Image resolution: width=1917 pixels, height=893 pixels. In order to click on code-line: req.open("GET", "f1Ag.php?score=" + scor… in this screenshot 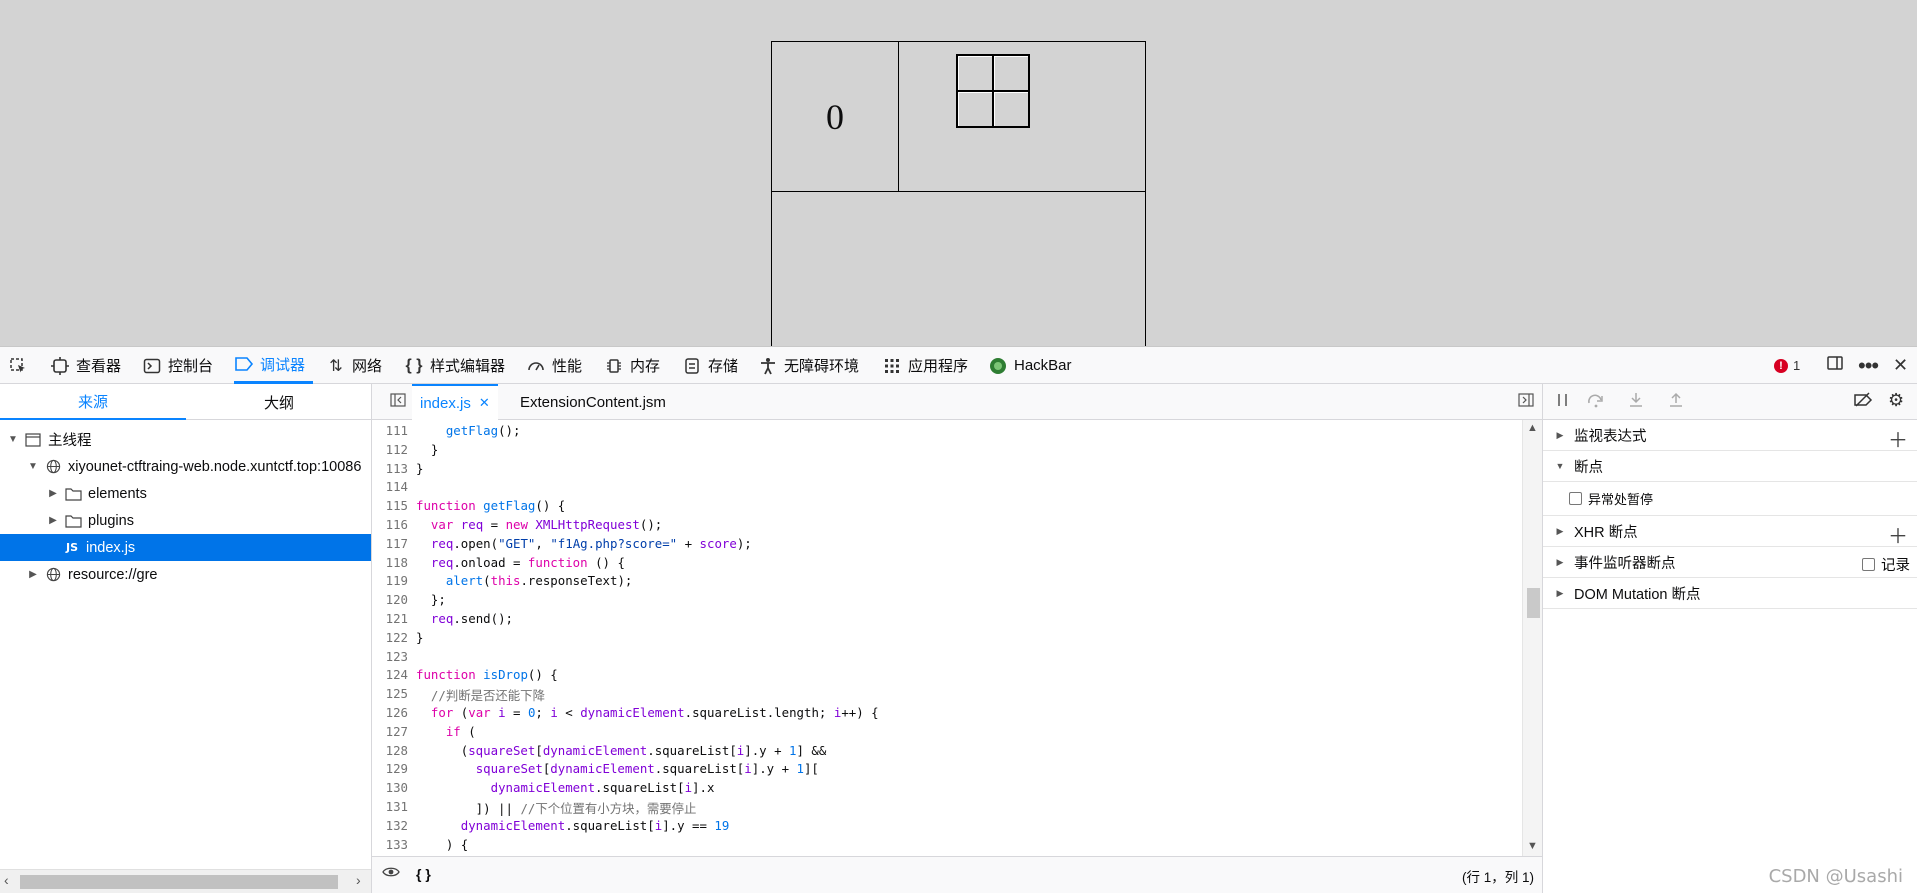, I will do `click(584, 543)`.